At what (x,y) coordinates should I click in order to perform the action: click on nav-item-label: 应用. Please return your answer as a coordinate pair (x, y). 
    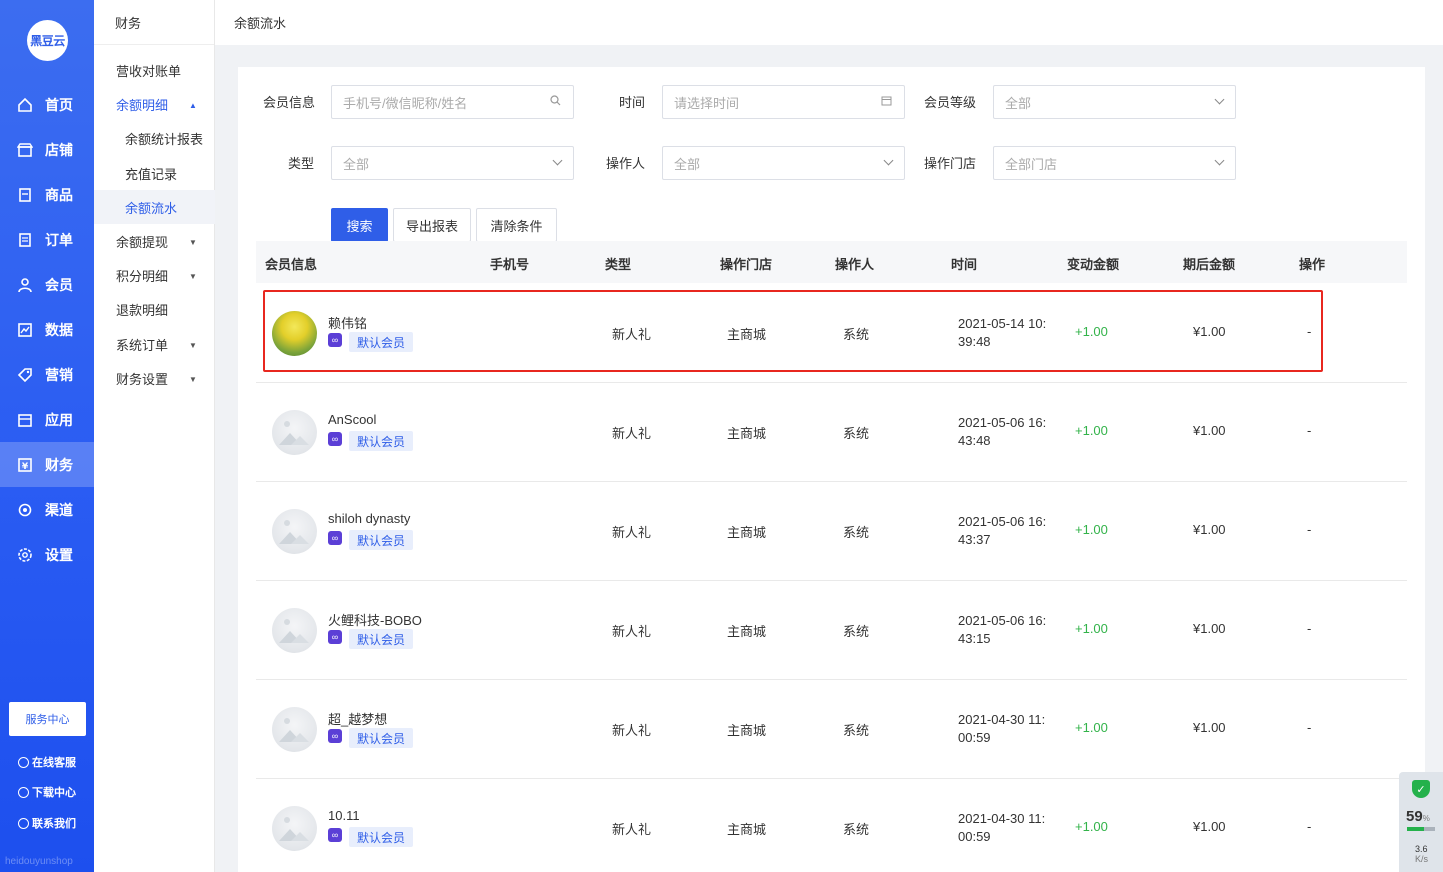
    Looking at the image, I should click on (59, 419).